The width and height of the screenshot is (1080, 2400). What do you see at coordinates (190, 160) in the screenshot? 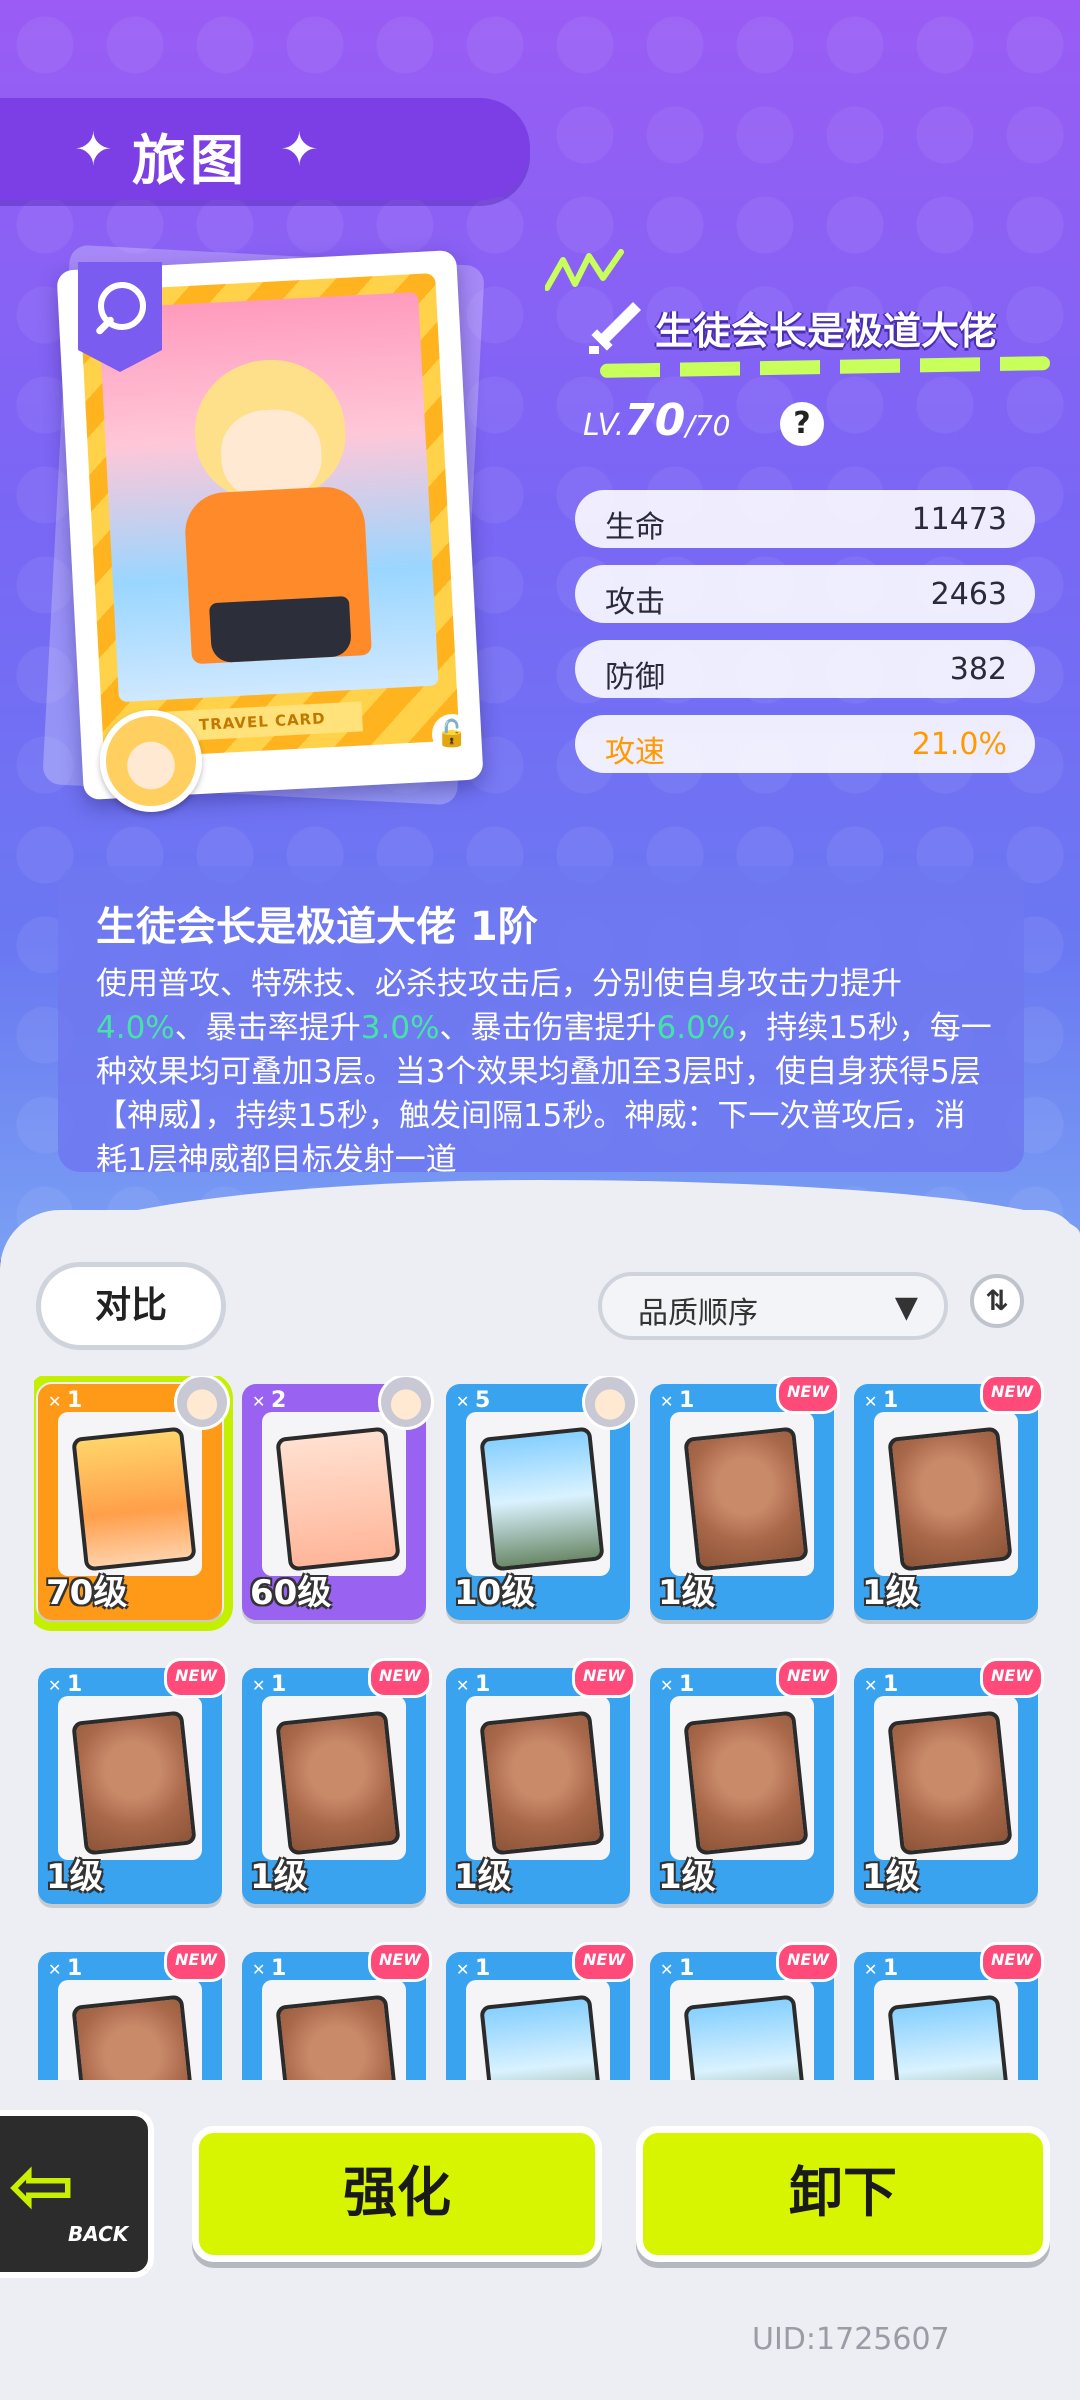
I see `page-title: 旅图` at bounding box center [190, 160].